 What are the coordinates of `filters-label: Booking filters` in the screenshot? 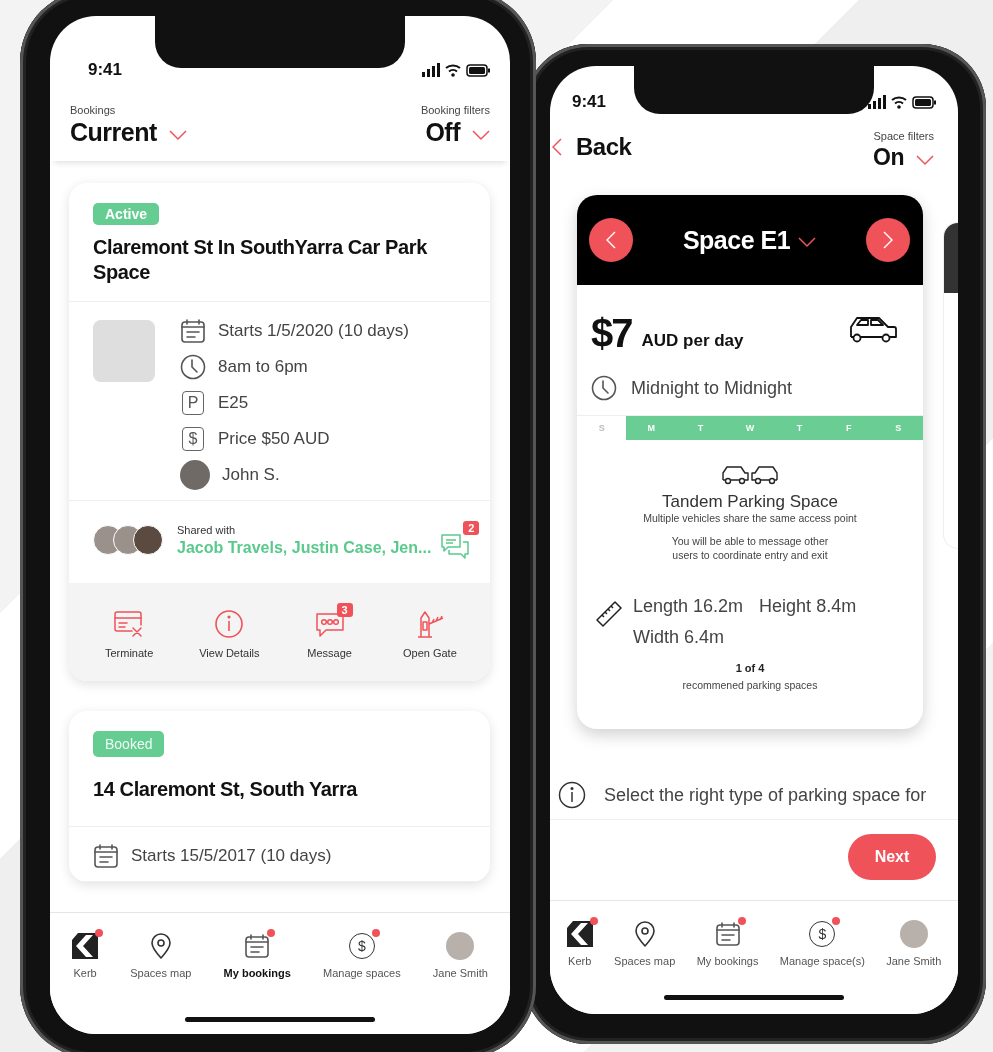 It's located at (455, 110).